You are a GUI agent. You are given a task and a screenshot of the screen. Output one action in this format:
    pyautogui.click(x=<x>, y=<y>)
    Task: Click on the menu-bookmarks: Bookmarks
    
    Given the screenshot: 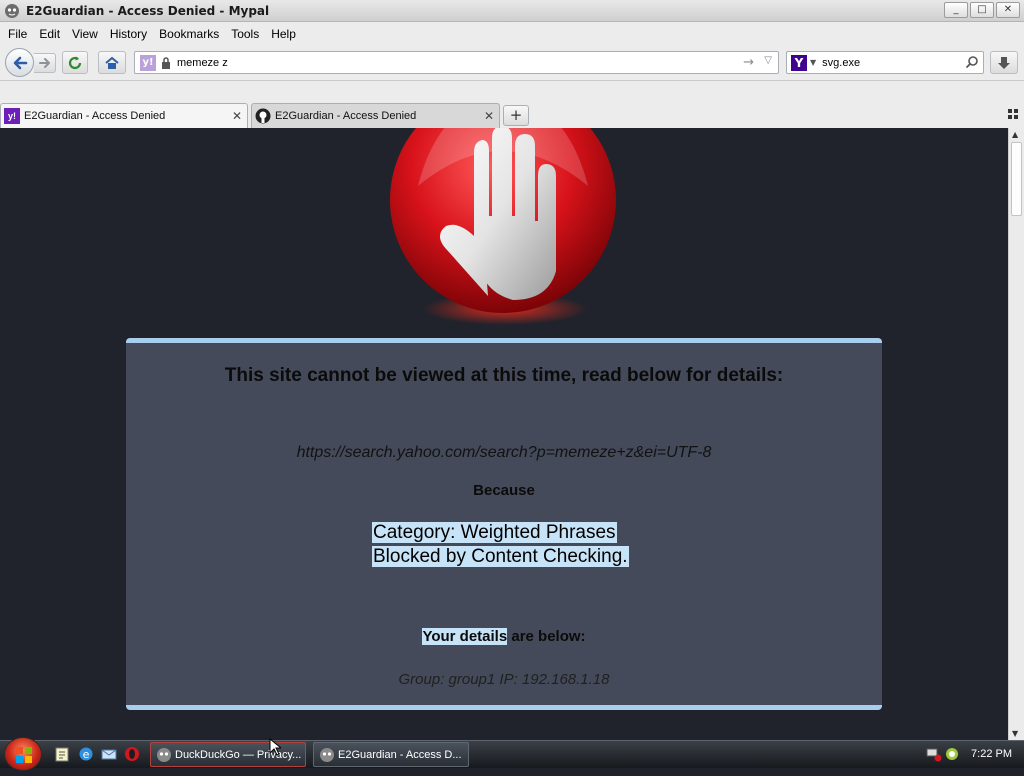 What is the action you would take?
    pyautogui.click(x=189, y=34)
    